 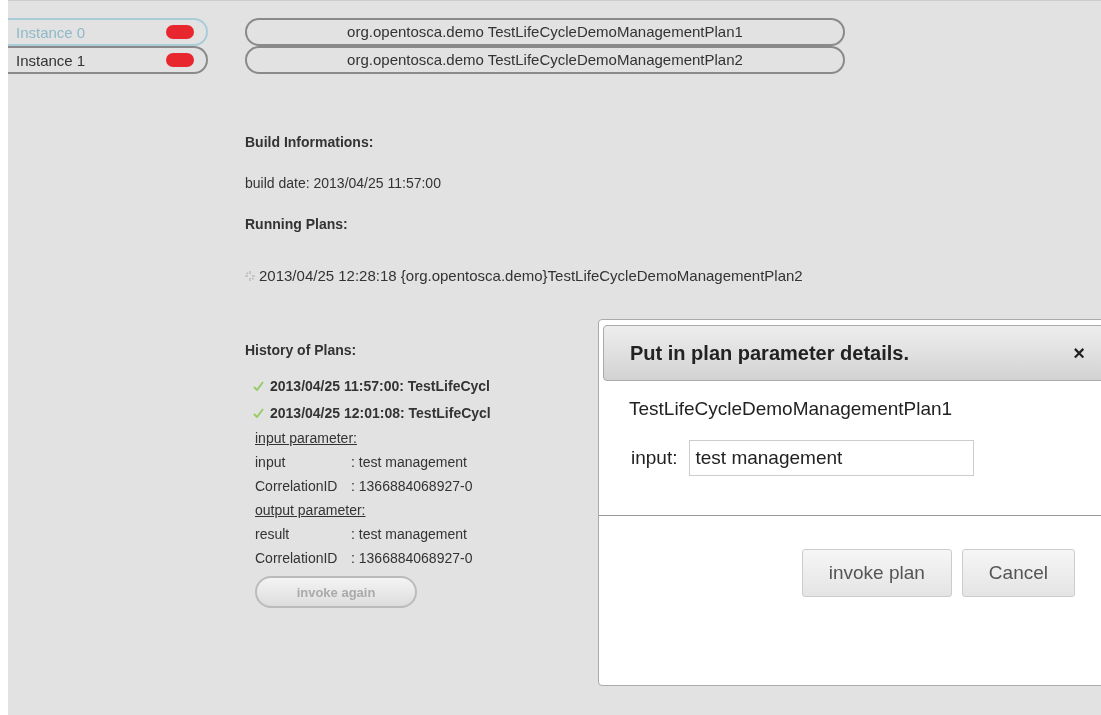 What do you see at coordinates (310, 510) in the screenshot?
I see `parameter-heading: output parameter:` at bounding box center [310, 510].